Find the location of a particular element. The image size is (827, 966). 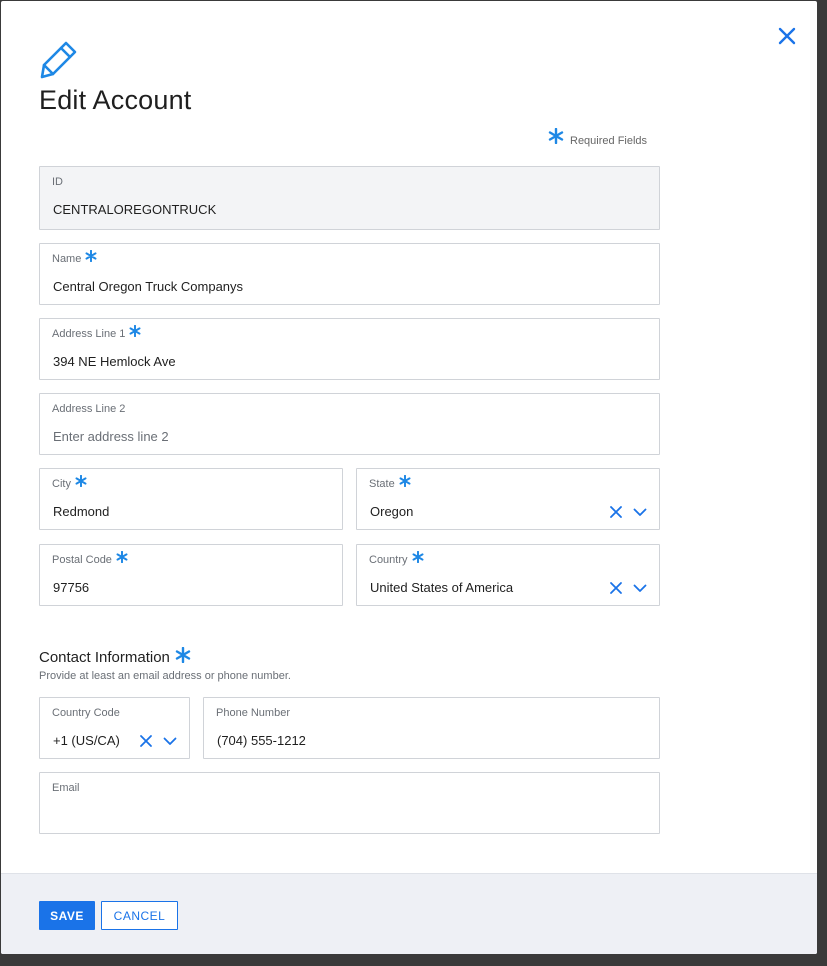

close-icon is located at coordinates (787, 36).